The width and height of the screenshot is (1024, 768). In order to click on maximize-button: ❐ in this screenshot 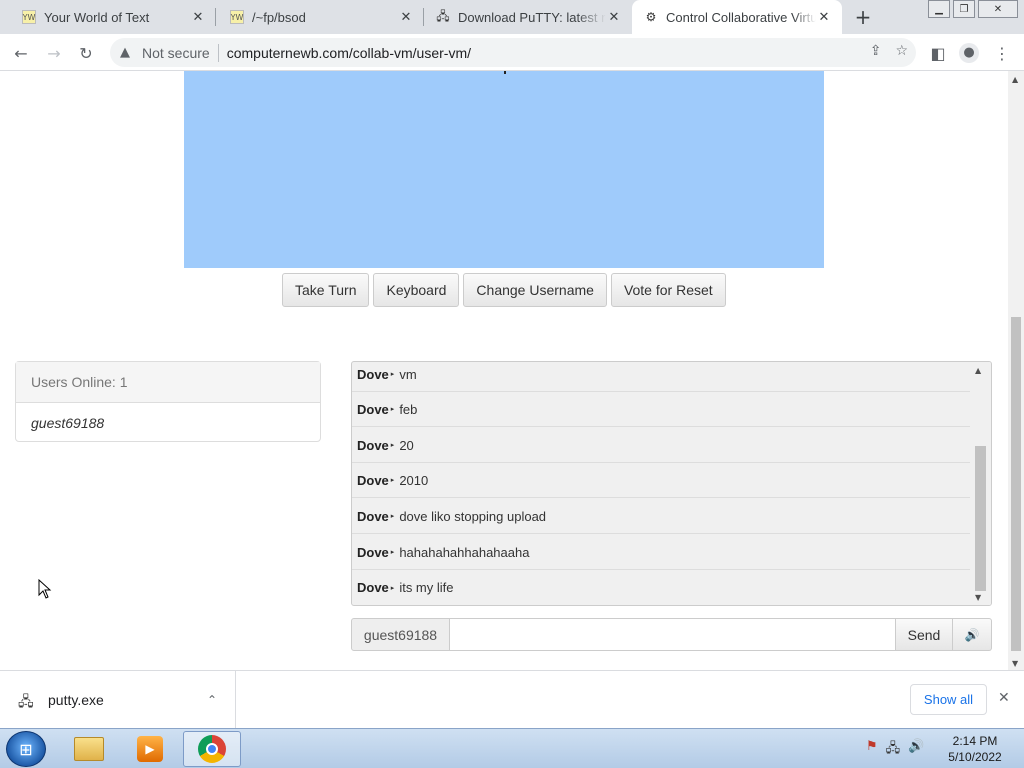, I will do `click(964, 9)`.